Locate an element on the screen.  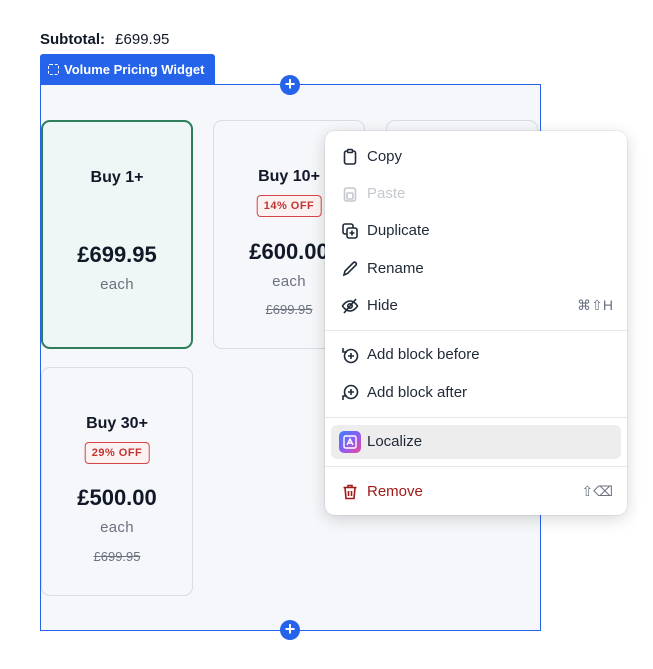
menu-label: Hide is located at coordinates (382, 305).